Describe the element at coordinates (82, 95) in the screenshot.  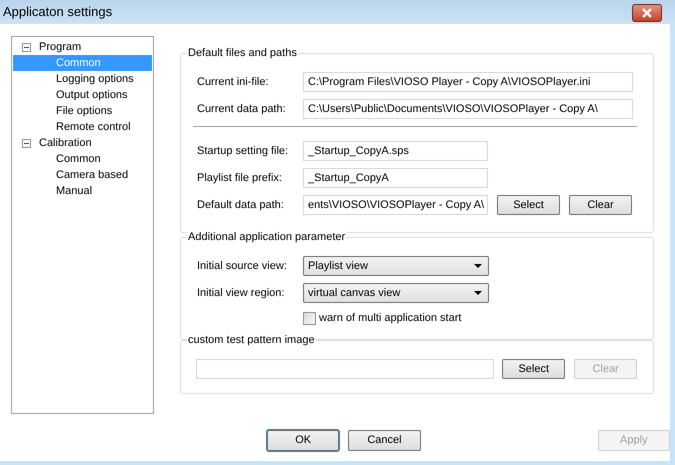
I see `tree-item: Output options` at that location.